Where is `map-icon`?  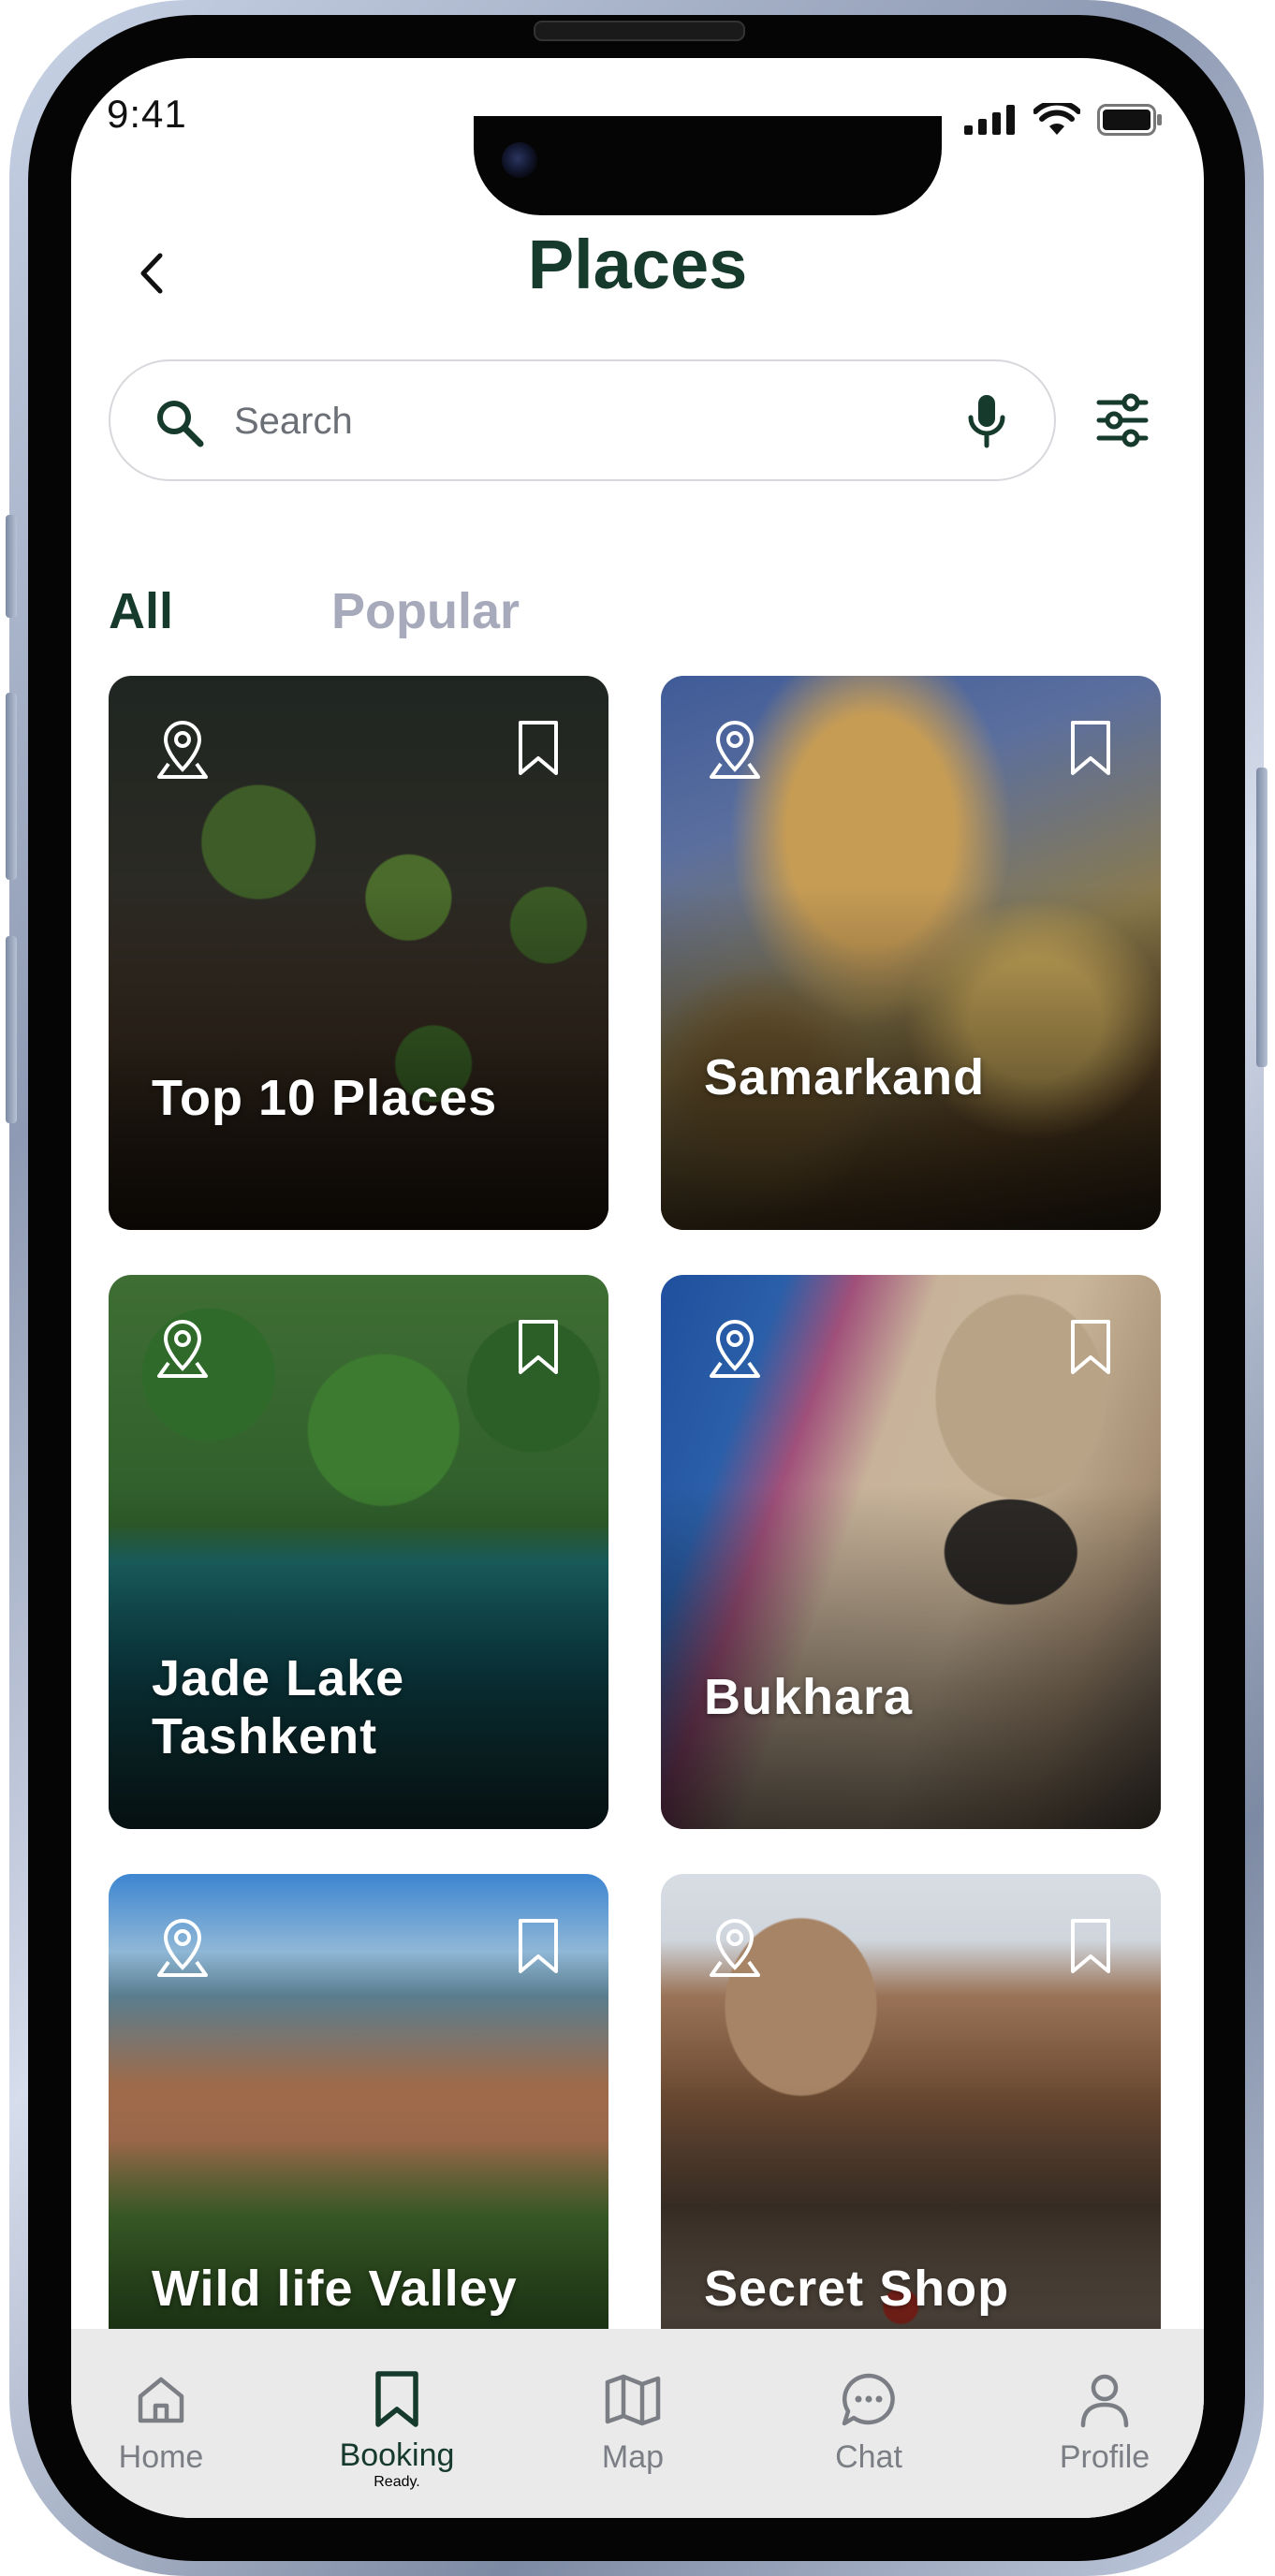 map-icon is located at coordinates (633, 2400).